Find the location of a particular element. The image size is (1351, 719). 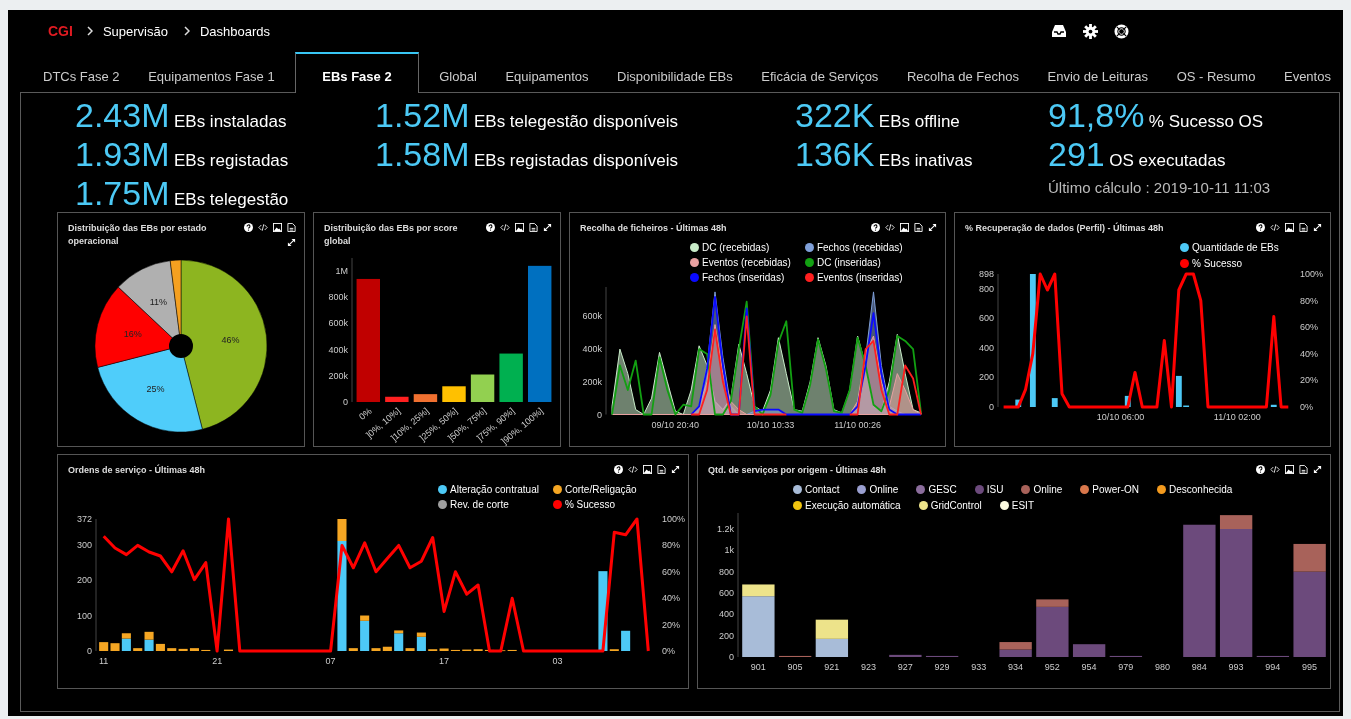

axis-label: 07 is located at coordinates (330, 661).